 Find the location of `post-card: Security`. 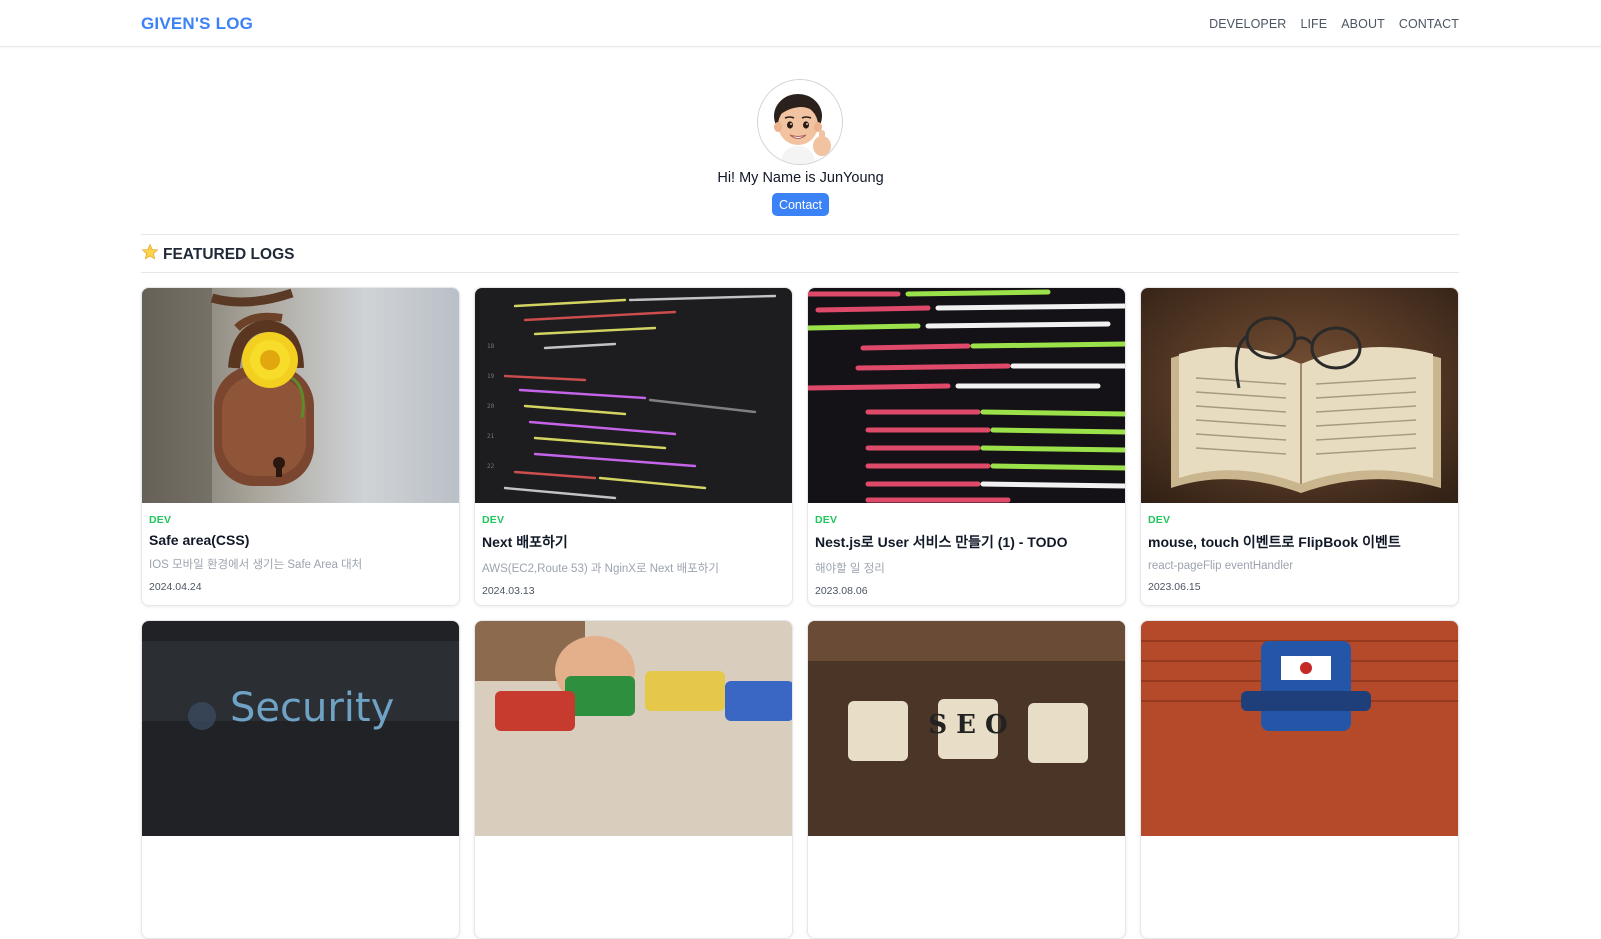

post-card: Security is located at coordinates (300, 779).